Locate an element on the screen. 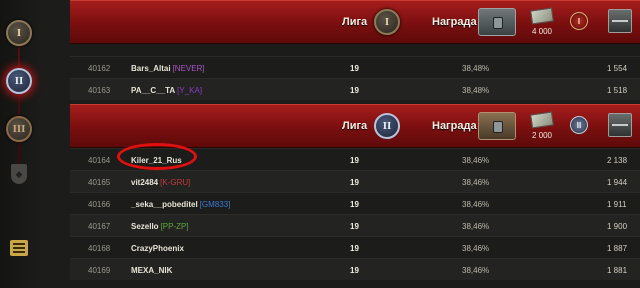 The height and width of the screenshot is (288, 640). player-name: PA__C__TA [Y_KA] is located at coordinates (166, 90).